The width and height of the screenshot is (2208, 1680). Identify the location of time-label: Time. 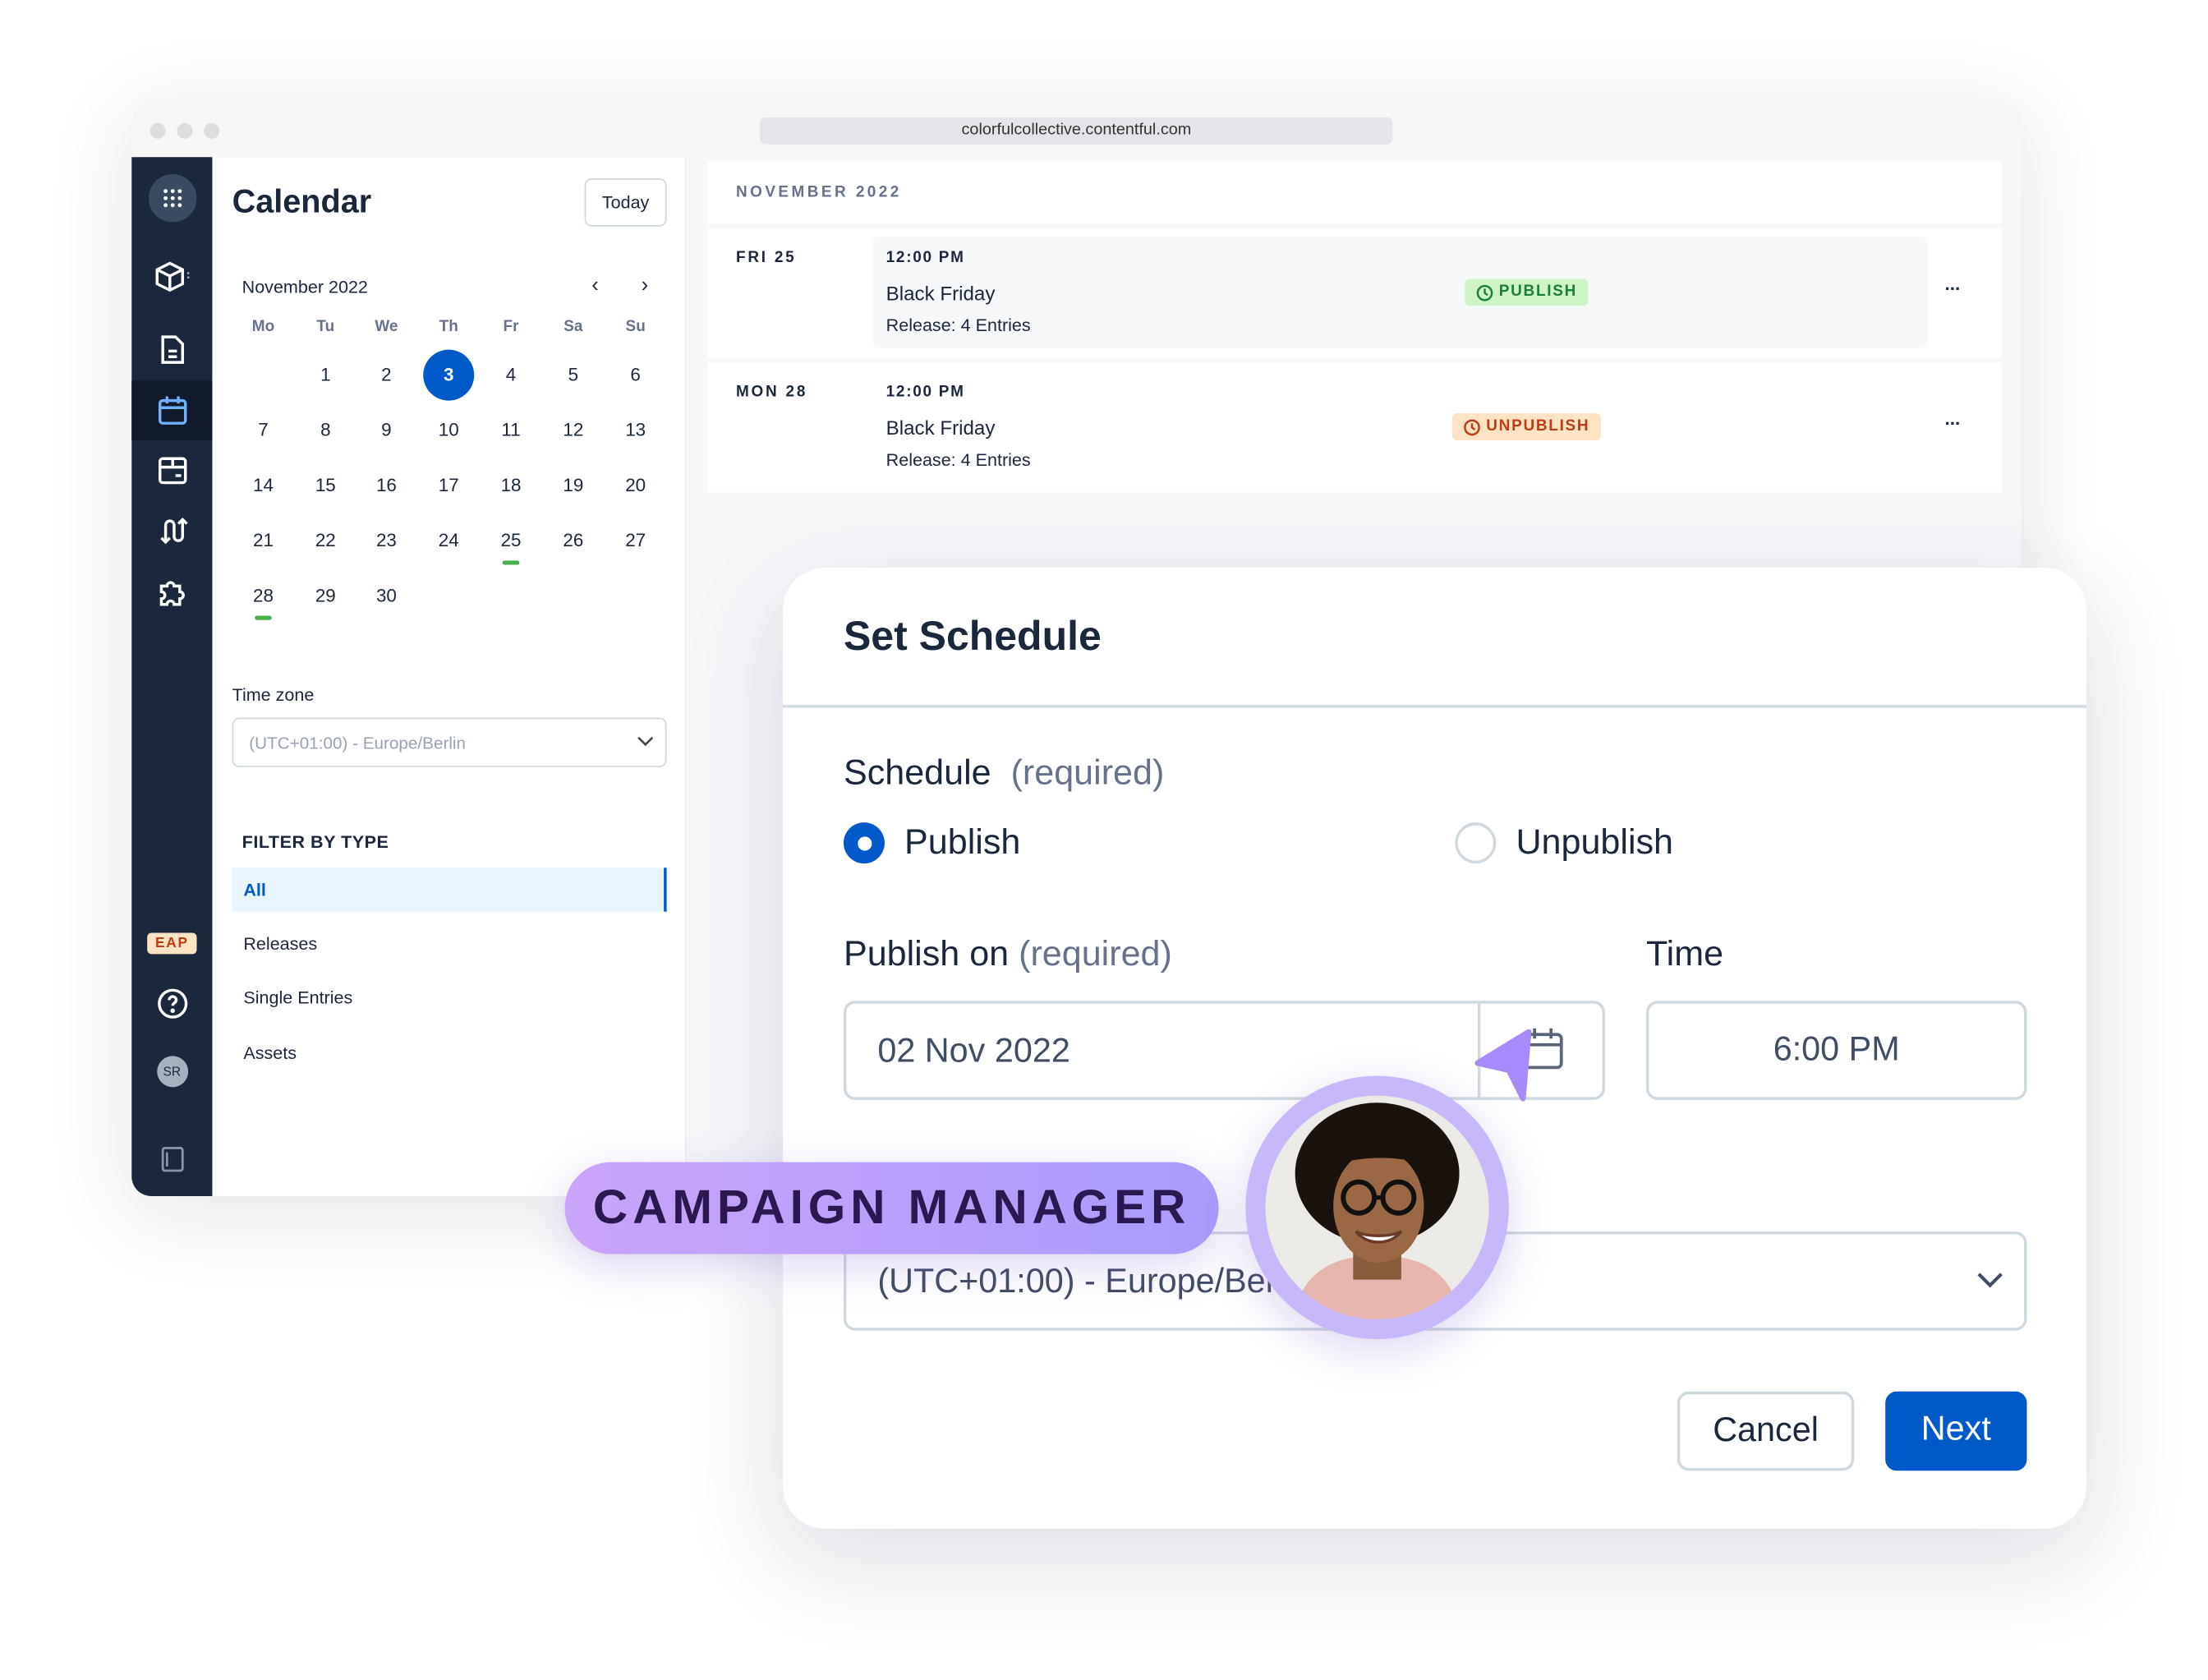
(1684, 954).